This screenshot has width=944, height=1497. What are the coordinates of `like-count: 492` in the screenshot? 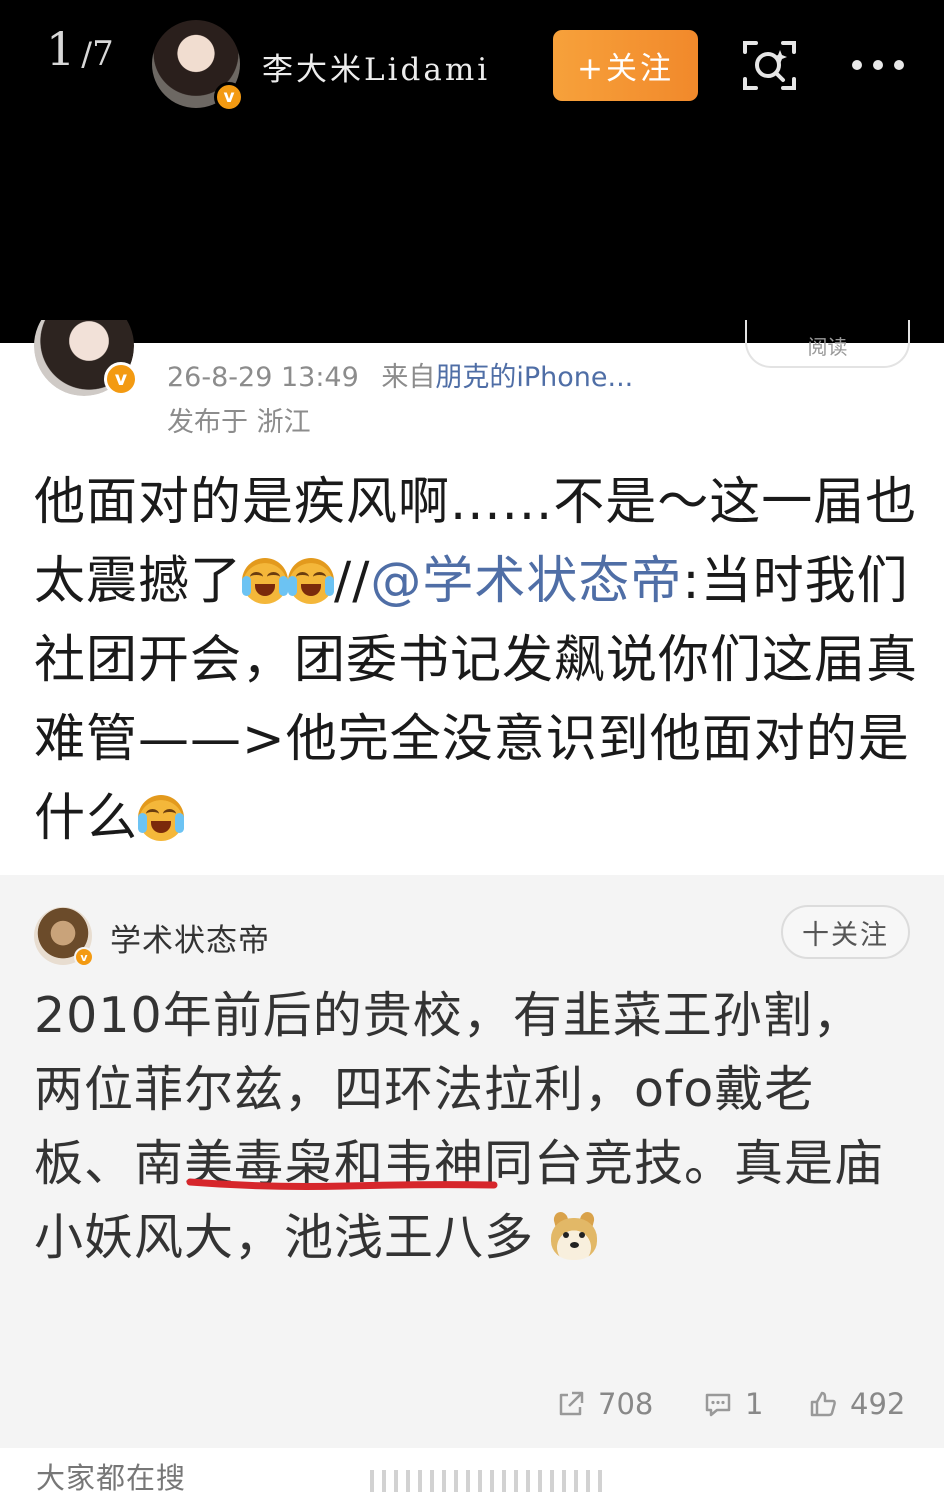 It's located at (878, 1404).